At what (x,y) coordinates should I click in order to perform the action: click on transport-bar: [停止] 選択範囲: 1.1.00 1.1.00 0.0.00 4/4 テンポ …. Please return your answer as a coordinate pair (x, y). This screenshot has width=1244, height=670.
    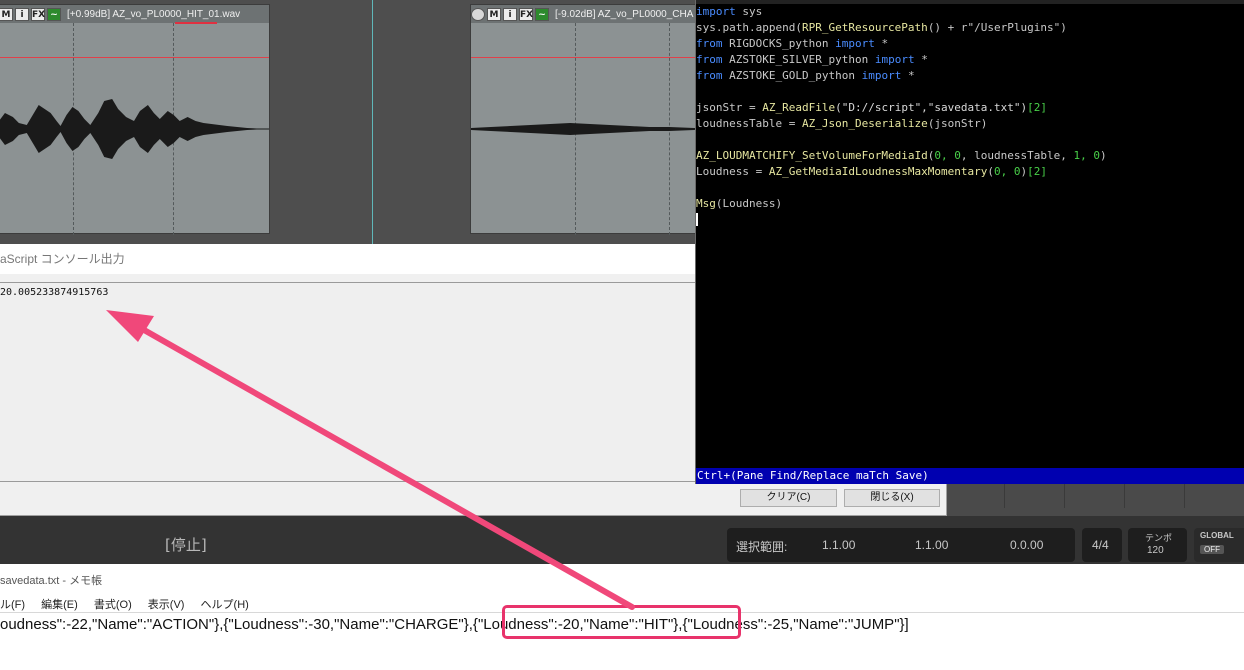
    Looking at the image, I should click on (622, 540).